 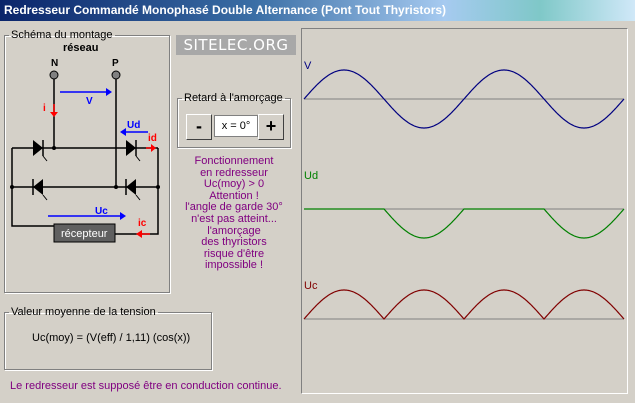 I want to click on label-uc: Uc, so click(x=101, y=211).